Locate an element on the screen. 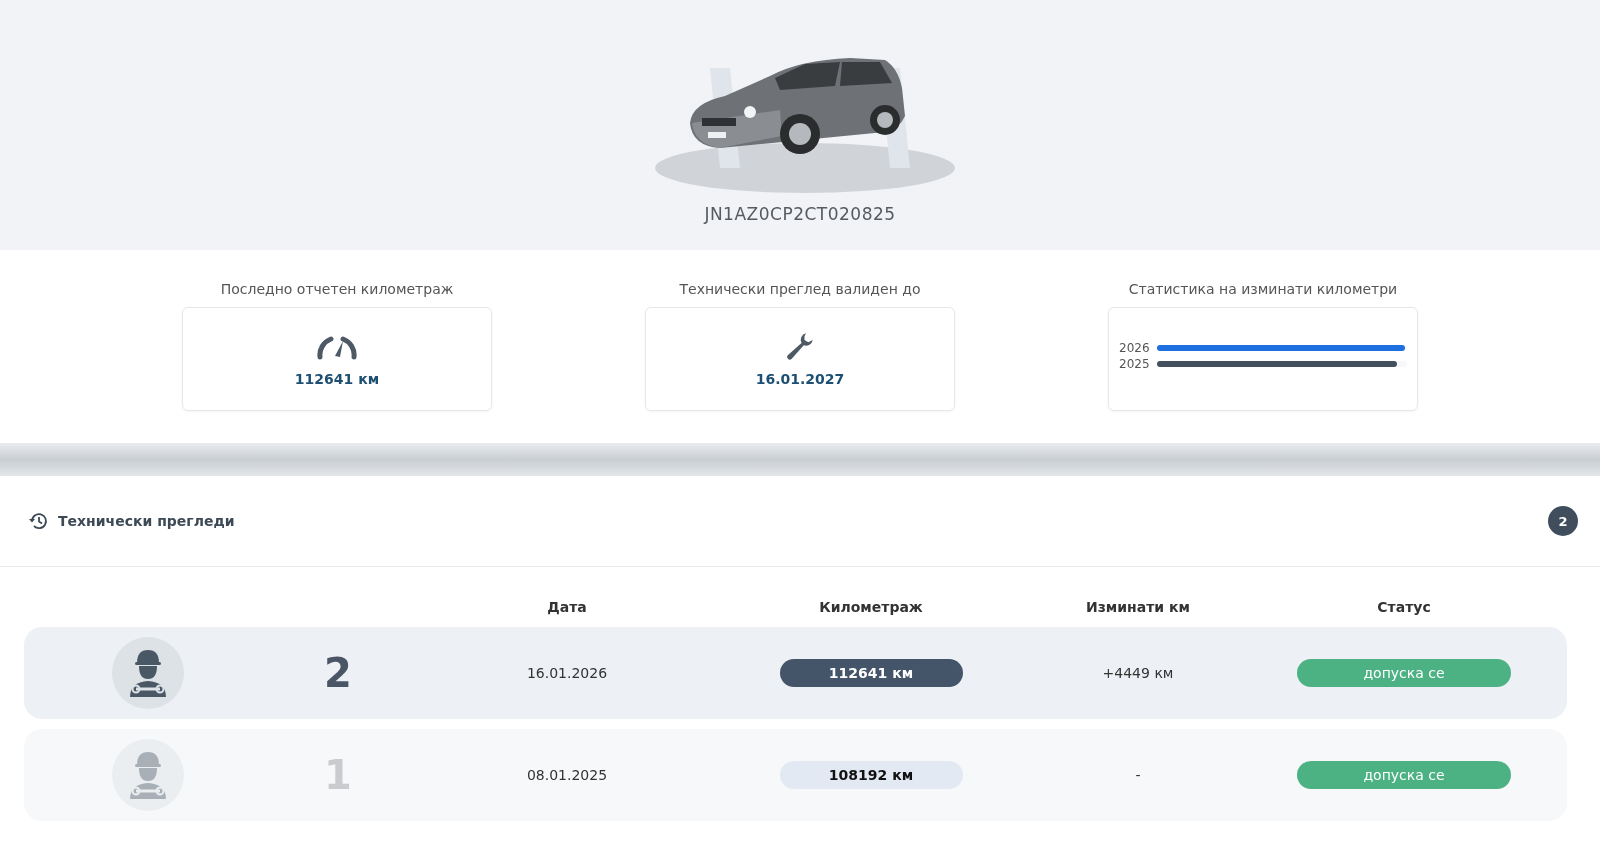 The image size is (1600, 849). stat-title: Технически преглед валиден до is located at coordinates (800, 289).